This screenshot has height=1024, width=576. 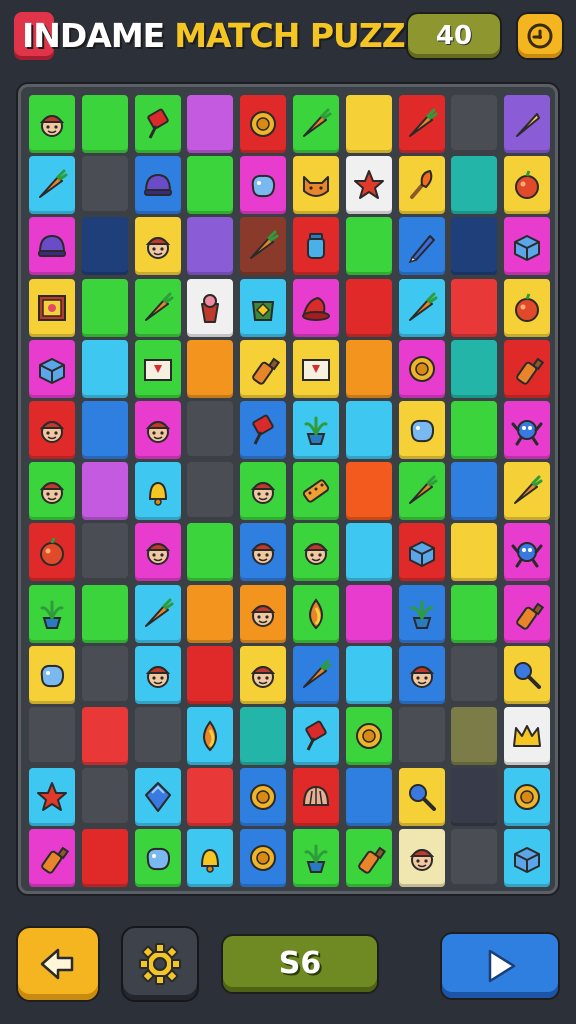 I want to click on back-button, so click(x=58, y=964).